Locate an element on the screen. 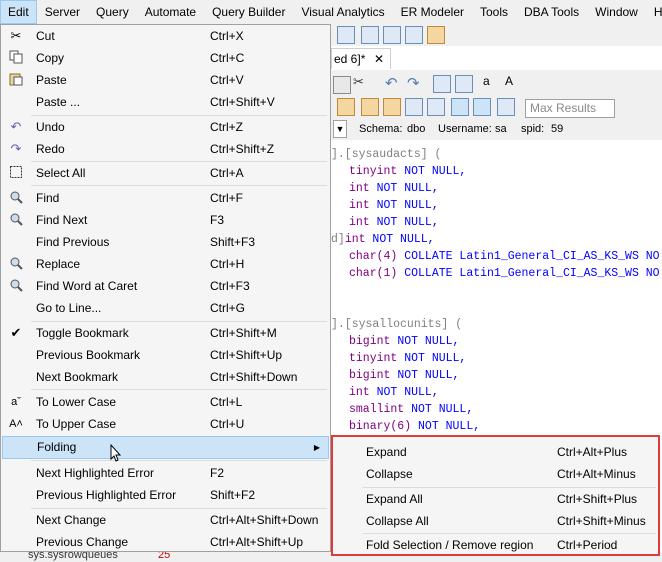 This screenshot has width=662, height=562. redo-icon: ↷ is located at coordinates (16, 148).